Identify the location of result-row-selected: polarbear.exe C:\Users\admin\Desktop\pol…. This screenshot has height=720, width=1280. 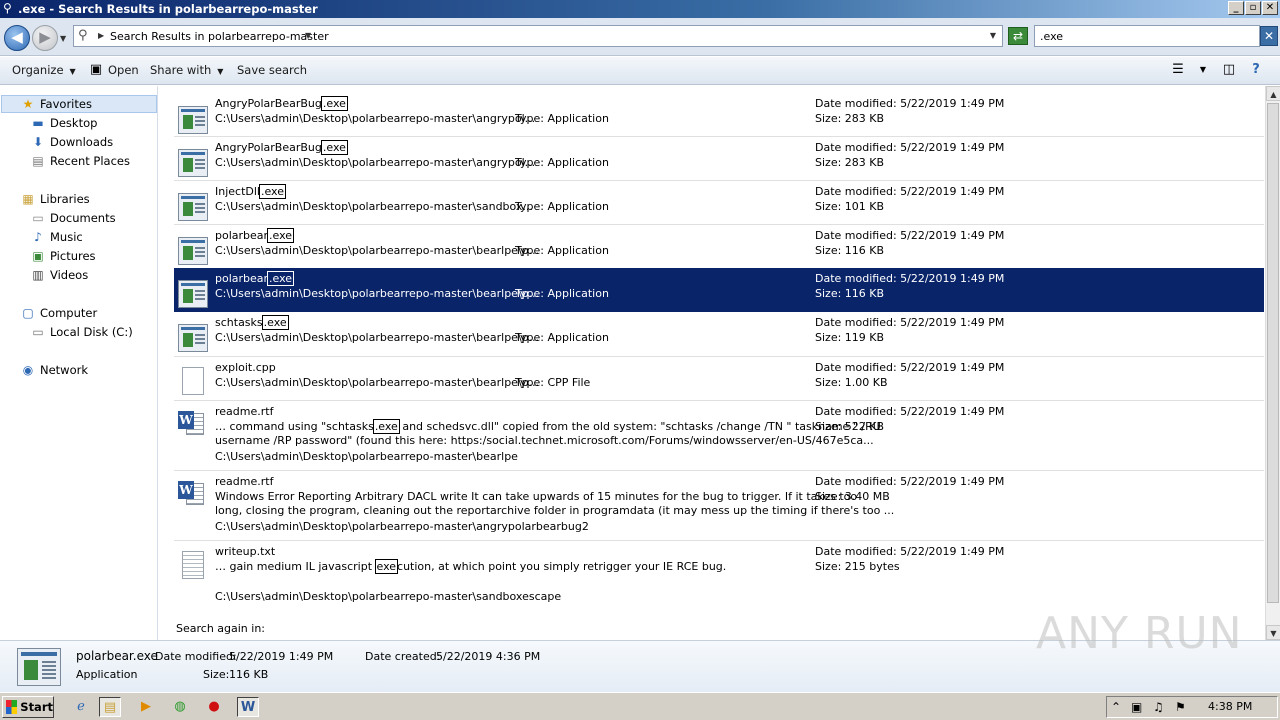
(719, 290).